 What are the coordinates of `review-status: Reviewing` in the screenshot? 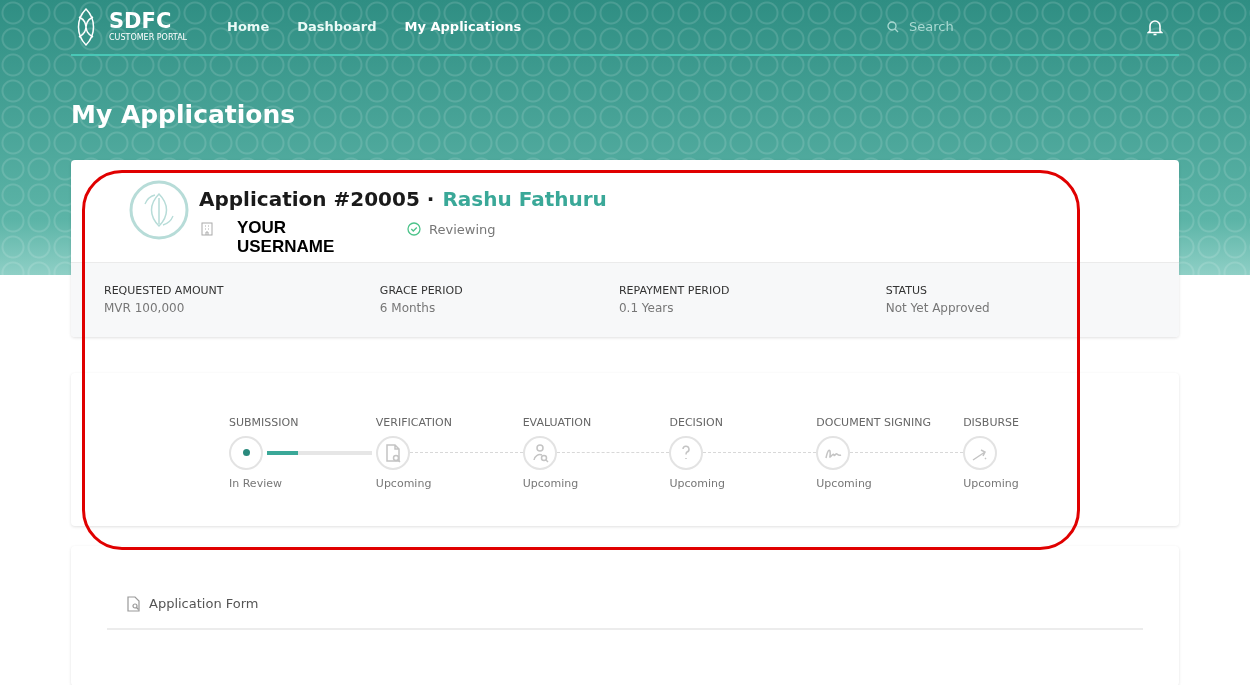 It's located at (462, 229).